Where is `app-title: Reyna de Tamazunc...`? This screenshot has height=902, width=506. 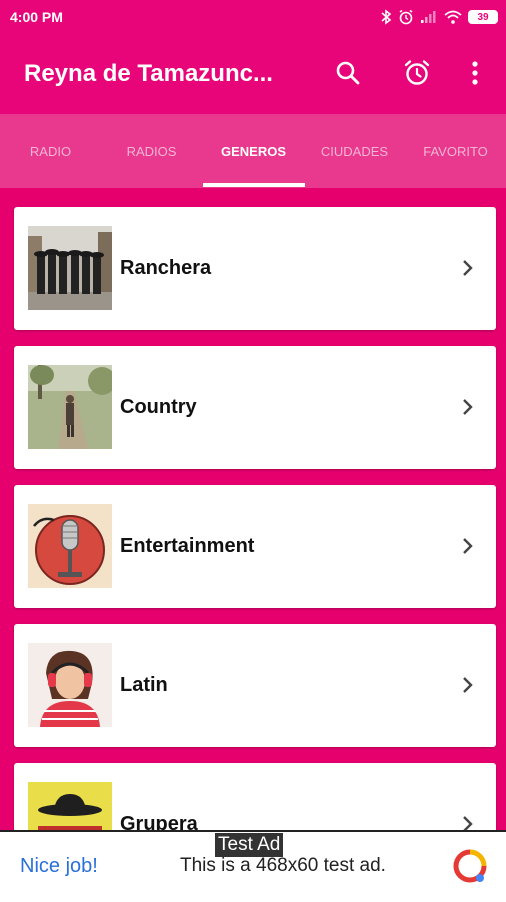 app-title: Reyna de Tamazunc... is located at coordinates (148, 73).